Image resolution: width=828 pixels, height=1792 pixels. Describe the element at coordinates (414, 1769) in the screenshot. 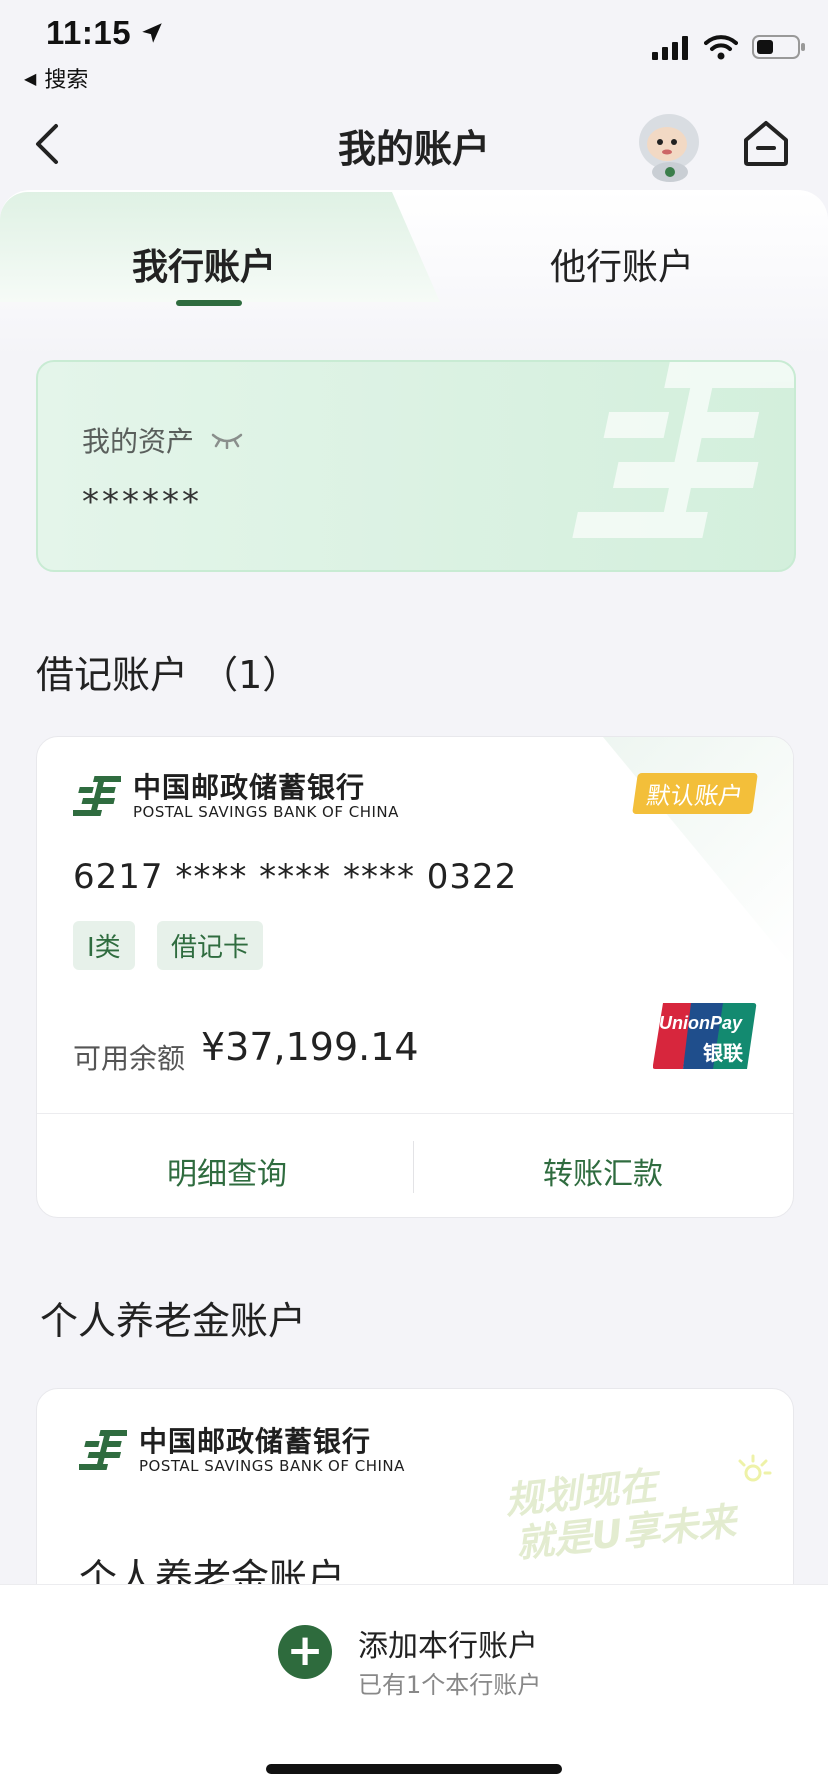

I see `home-indicator` at that location.